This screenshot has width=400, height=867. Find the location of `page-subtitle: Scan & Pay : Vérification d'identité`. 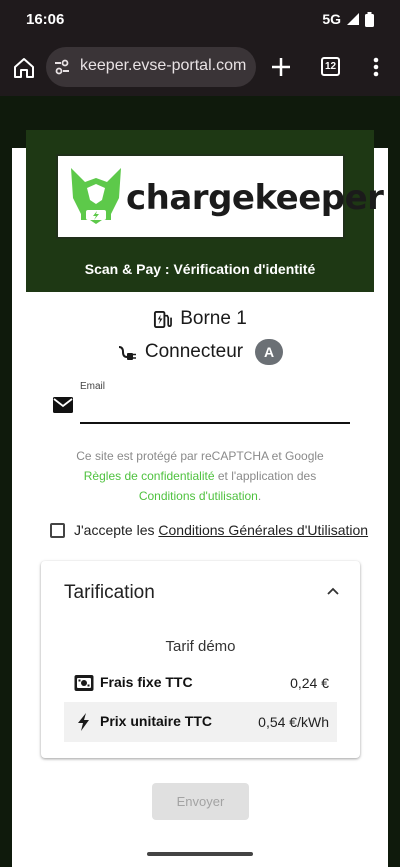

page-subtitle: Scan & Pay : Vérification d'identité is located at coordinates (200, 269).